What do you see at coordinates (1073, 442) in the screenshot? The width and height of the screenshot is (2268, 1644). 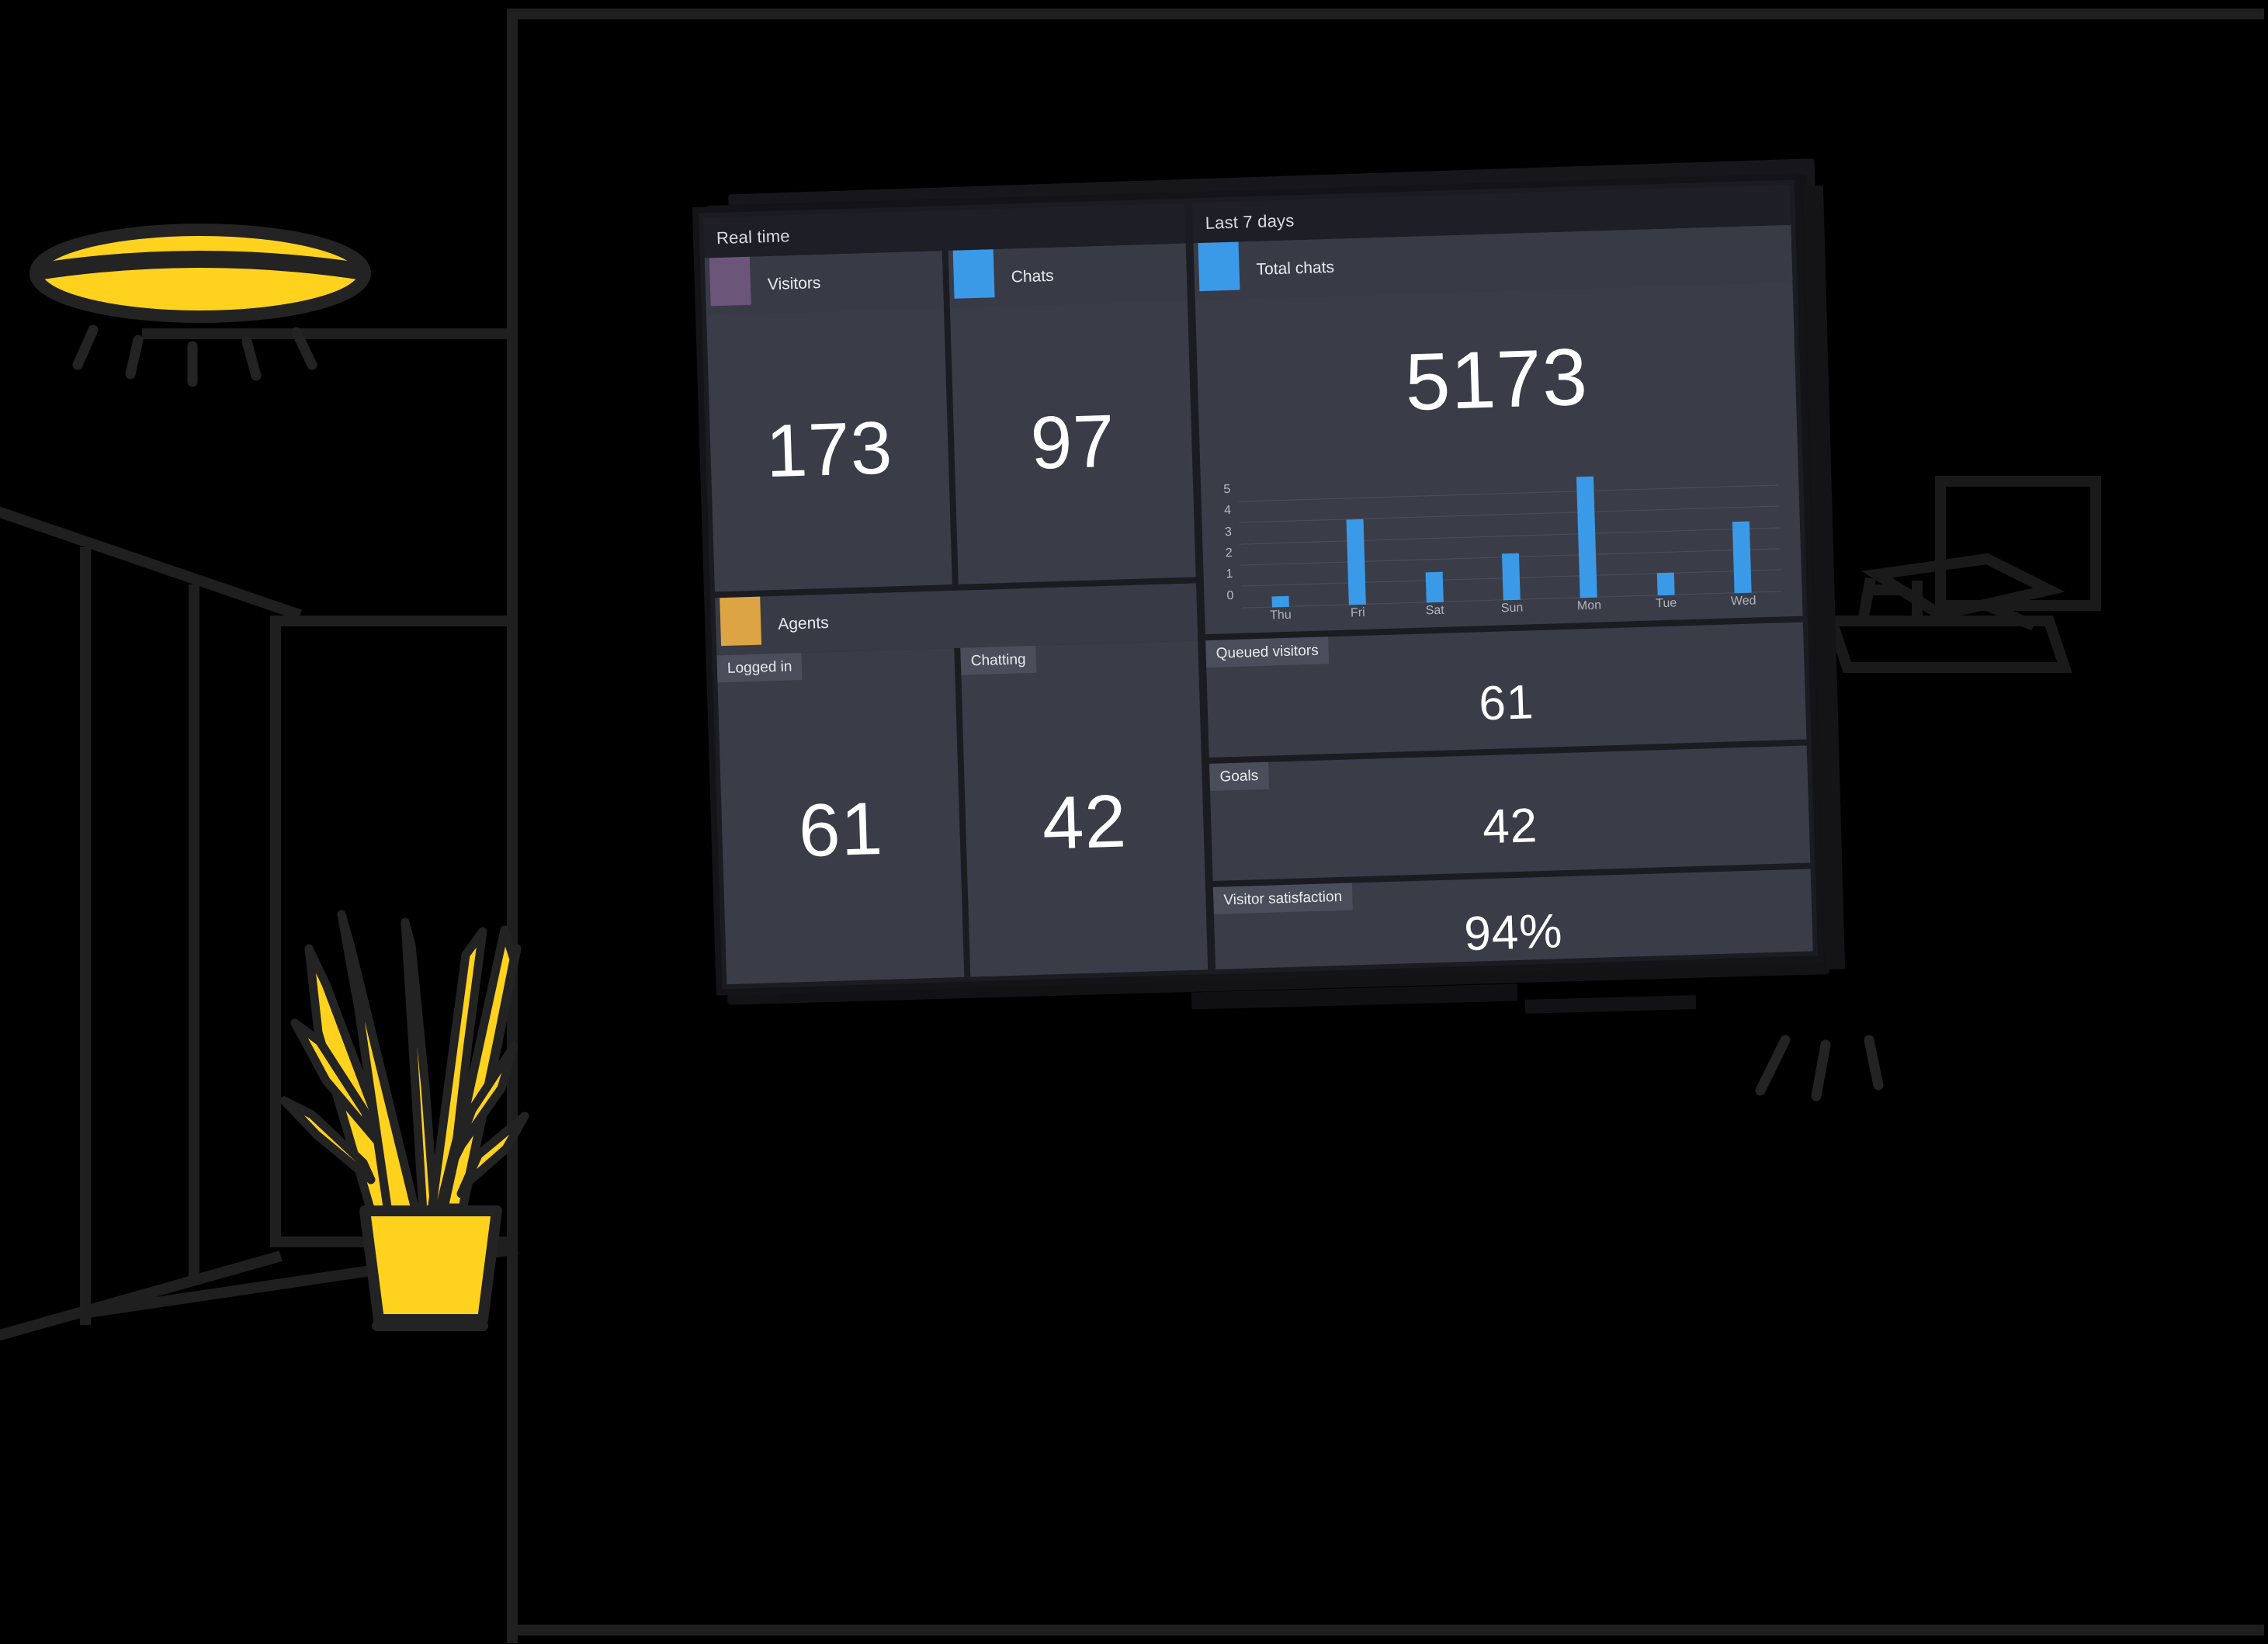 I see `chats-value: 97` at bounding box center [1073, 442].